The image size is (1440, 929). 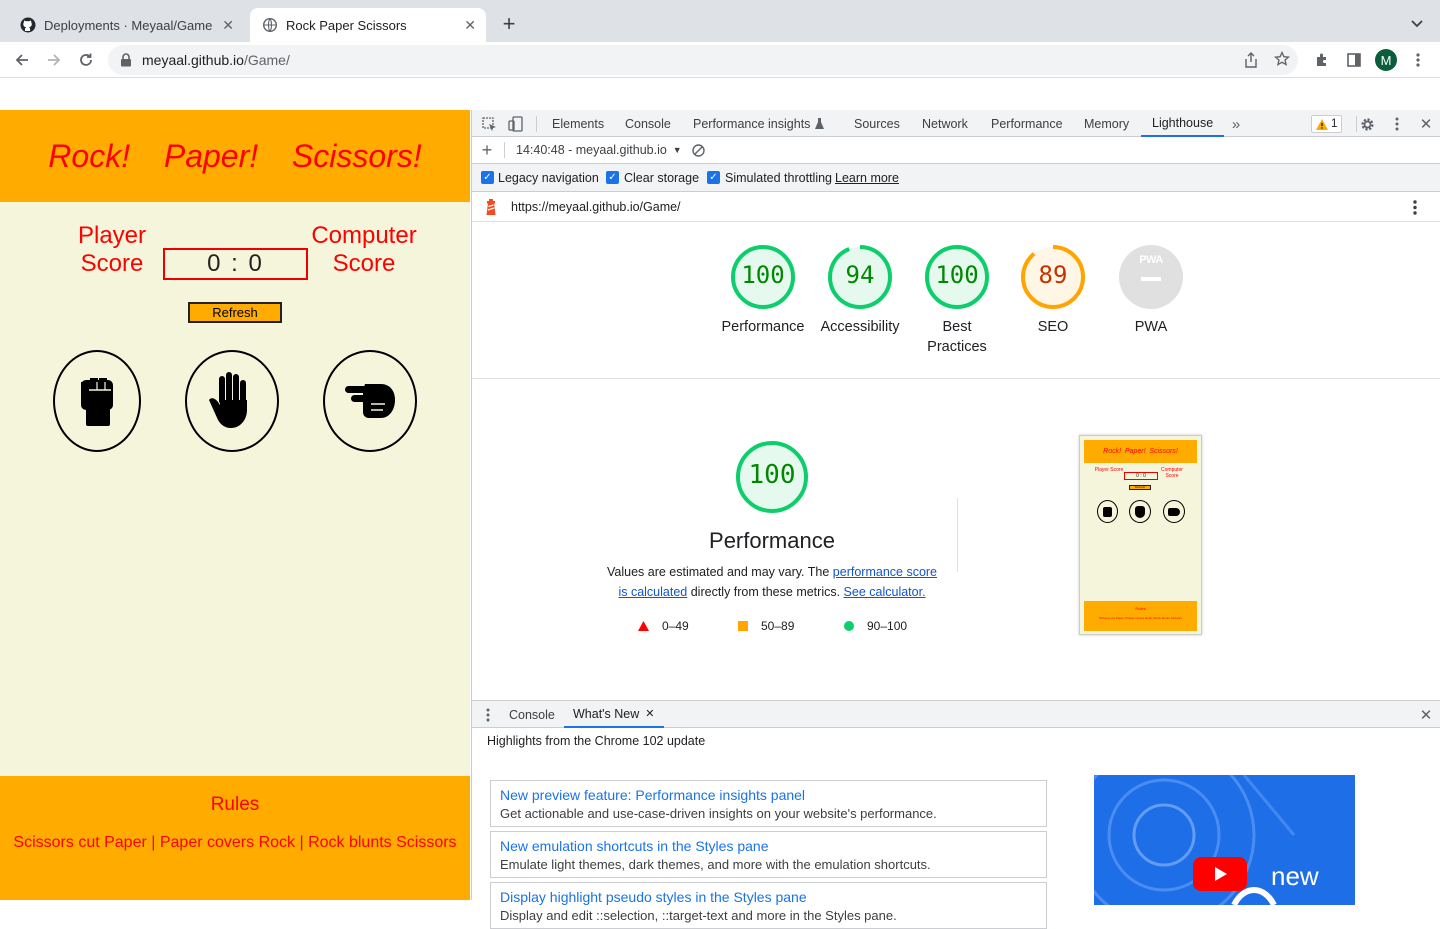 What do you see at coordinates (957, 535) in the screenshot?
I see `vertical-divider` at bounding box center [957, 535].